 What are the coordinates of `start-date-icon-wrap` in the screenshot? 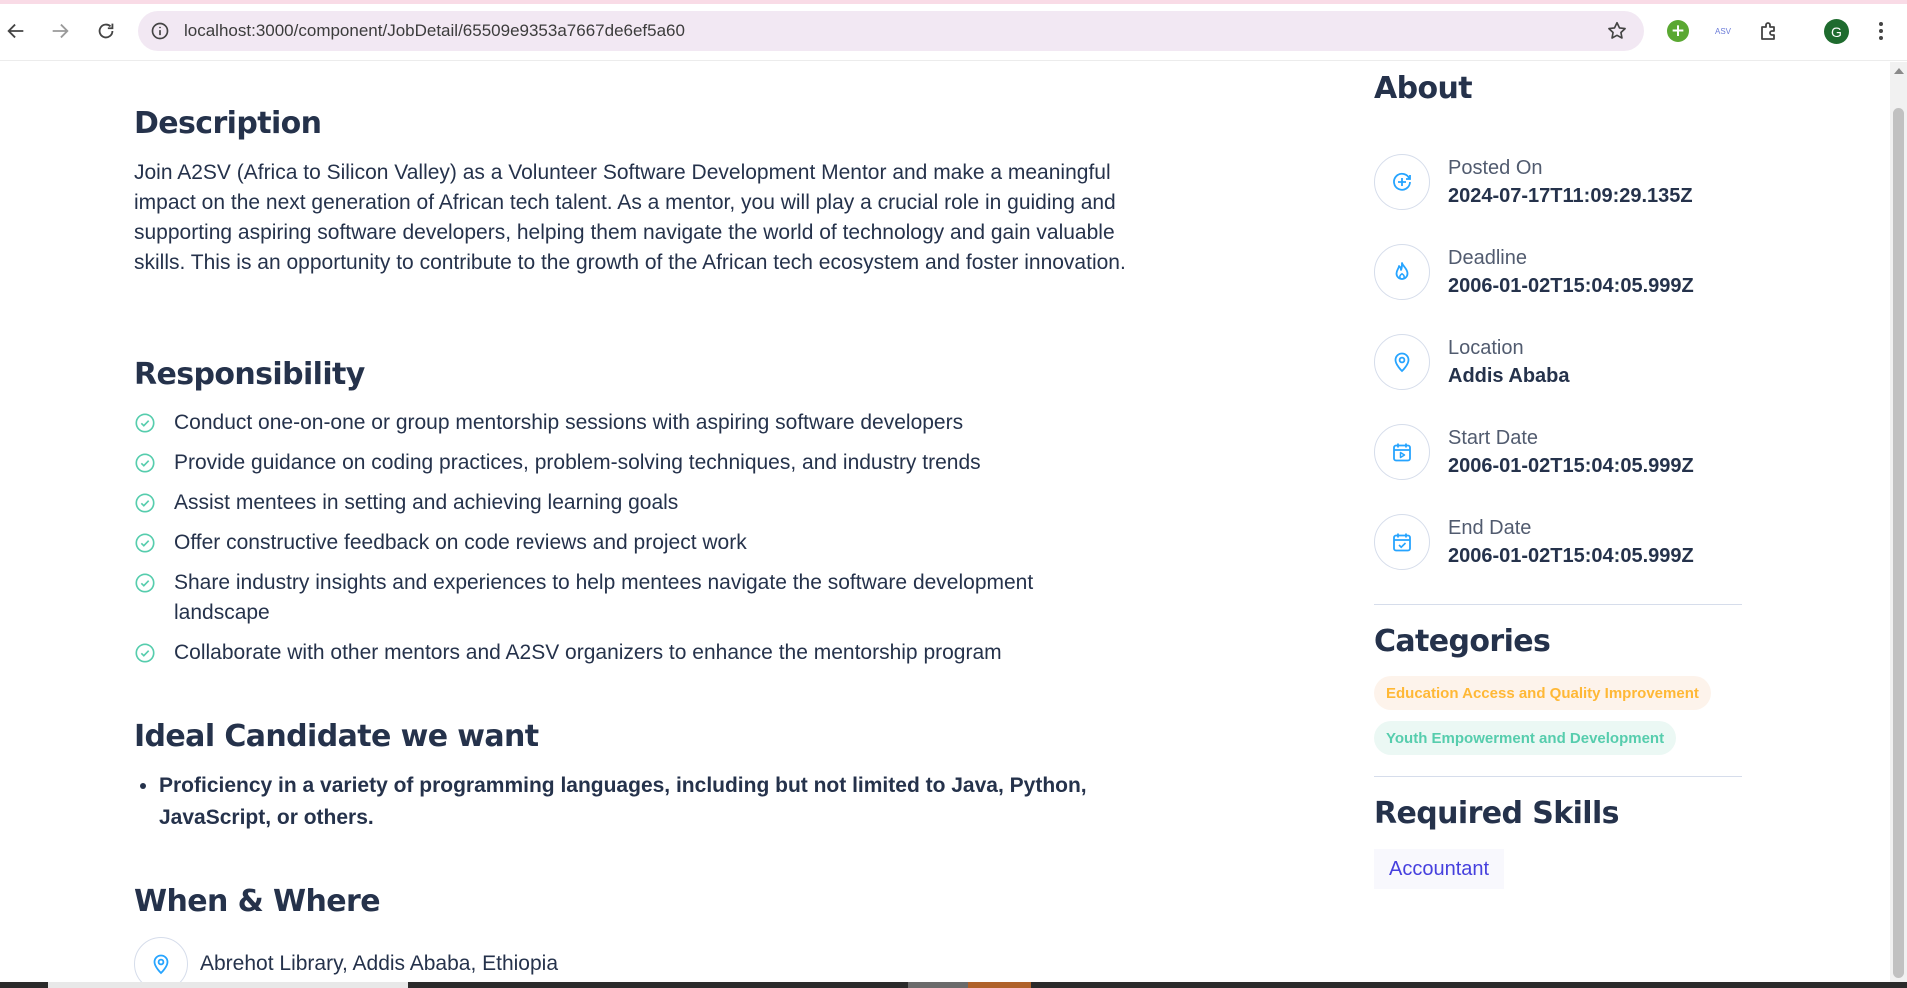 It's located at (1402, 452).